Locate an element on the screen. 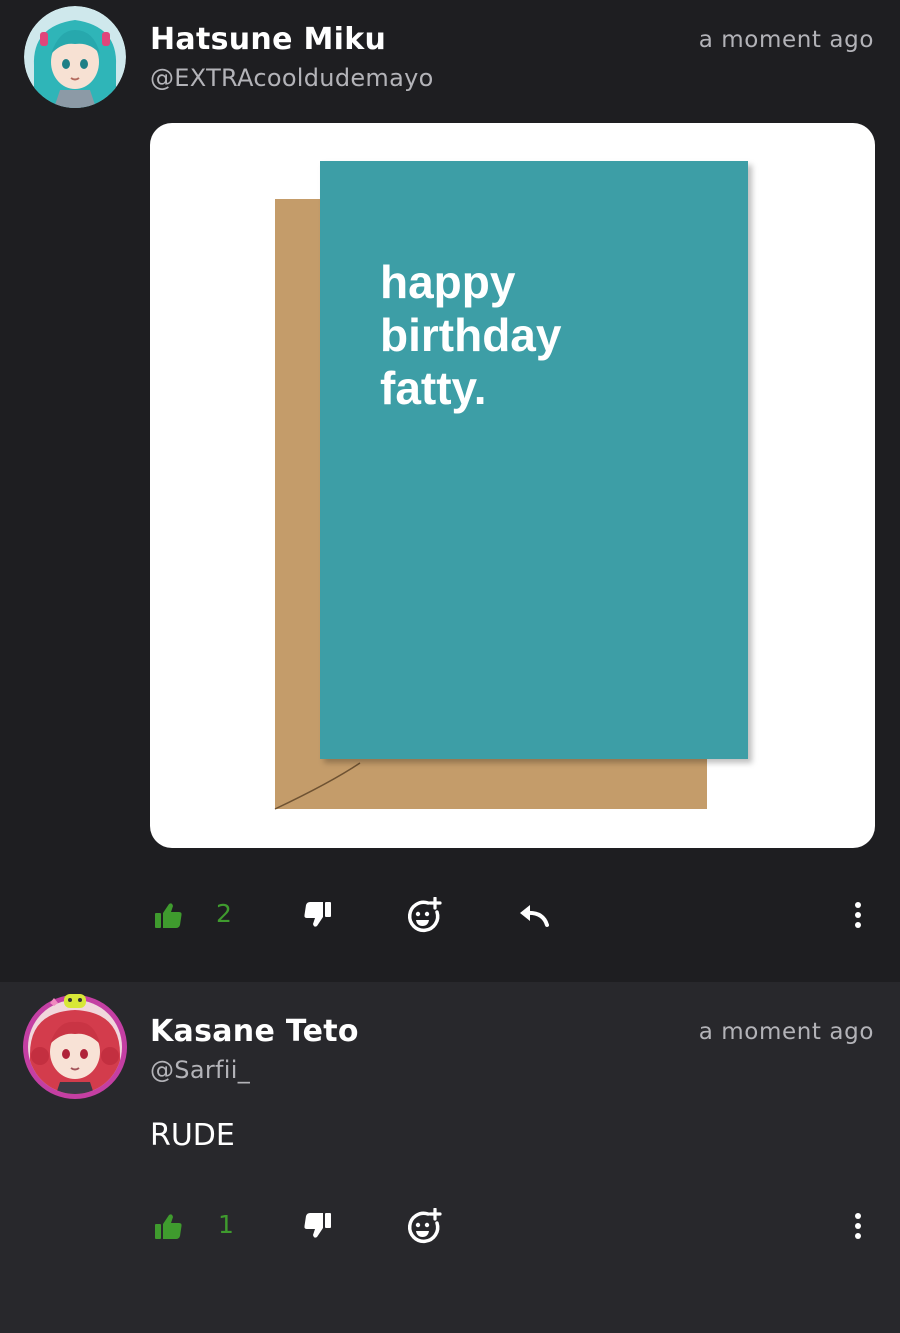 The image size is (900, 1333). post-text: RUDE is located at coordinates (192, 1135).